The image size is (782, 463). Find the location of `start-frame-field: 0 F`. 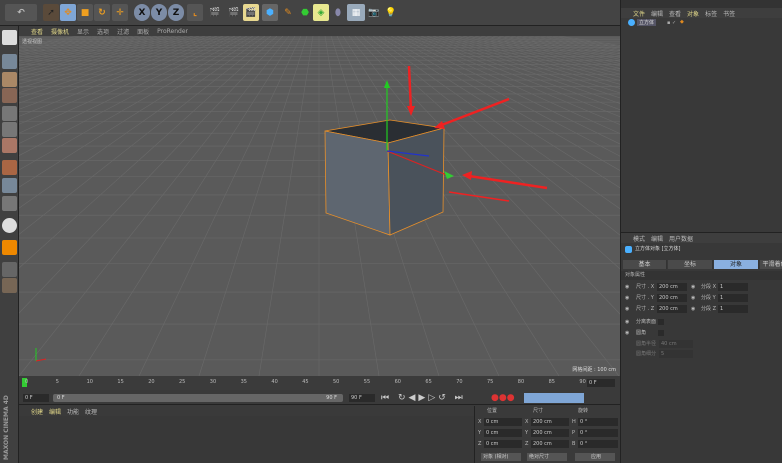

start-frame-field: 0 F is located at coordinates (36, 398).